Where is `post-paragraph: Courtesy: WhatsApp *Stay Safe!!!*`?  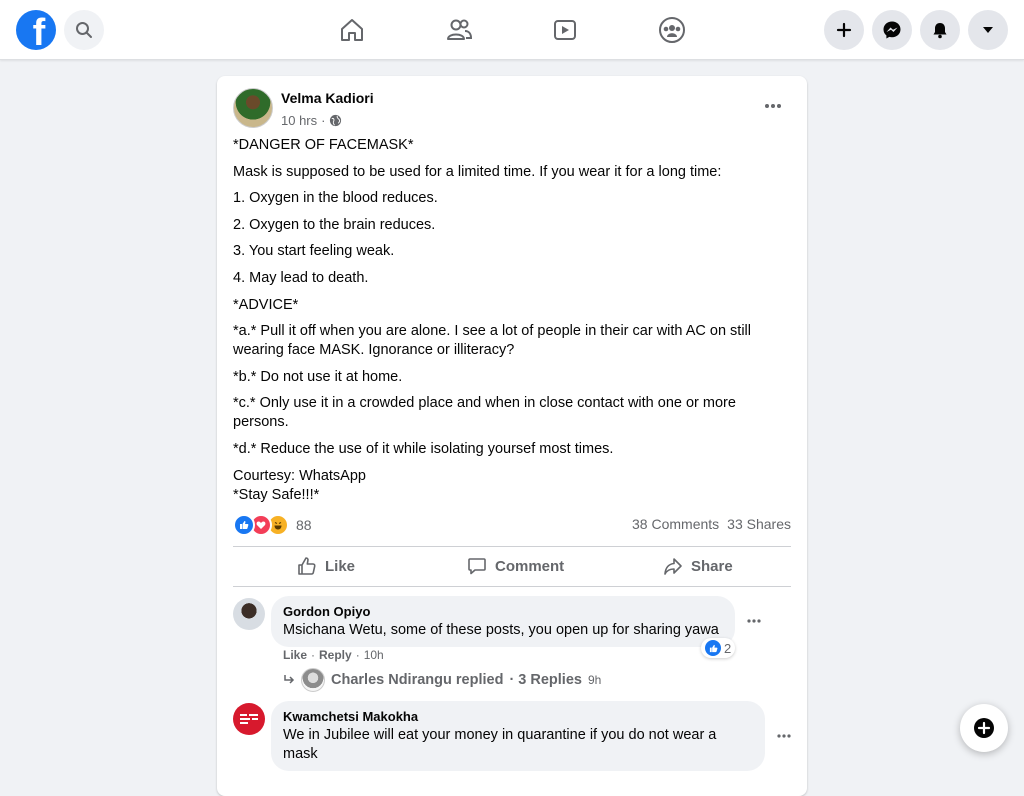 post-paragraph: Courtesy: WhatsApp *Stay Safe!!!* is located at coordinates (299, 485).